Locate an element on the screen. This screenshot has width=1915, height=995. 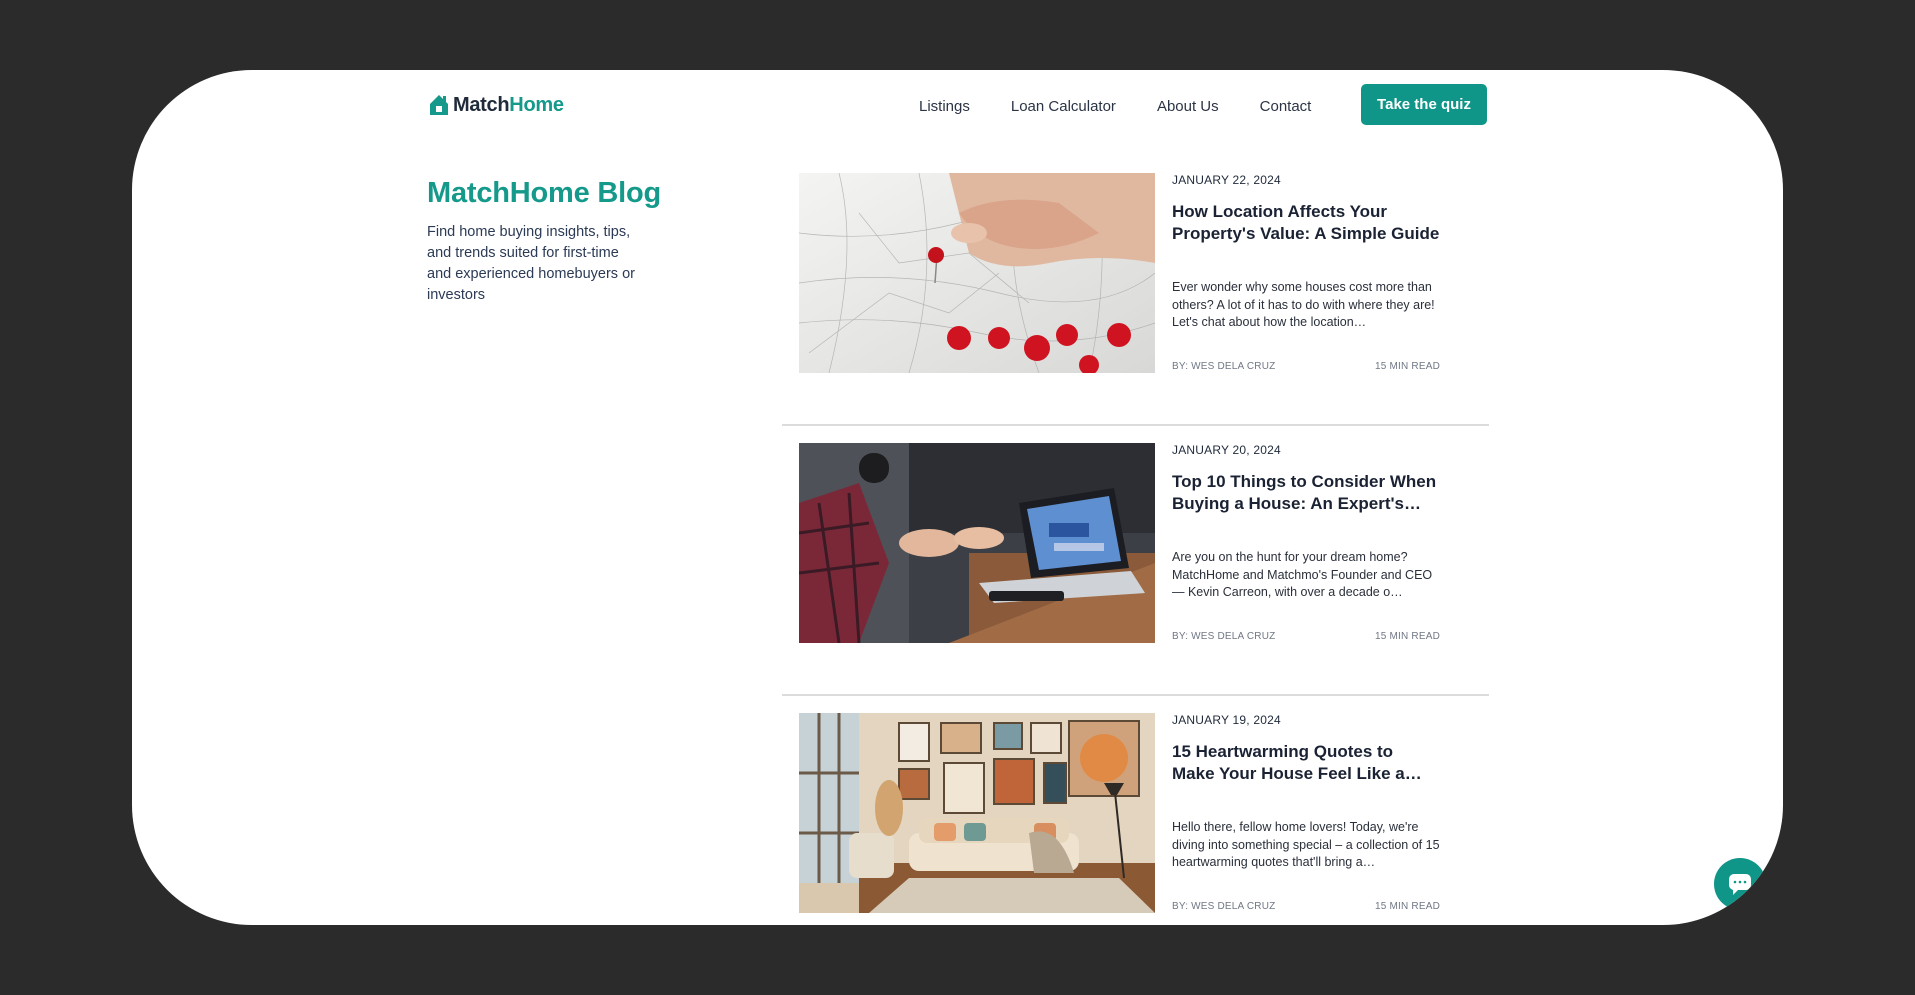
nav-link-about-us: About Us is located at coordinates (1188, 107).